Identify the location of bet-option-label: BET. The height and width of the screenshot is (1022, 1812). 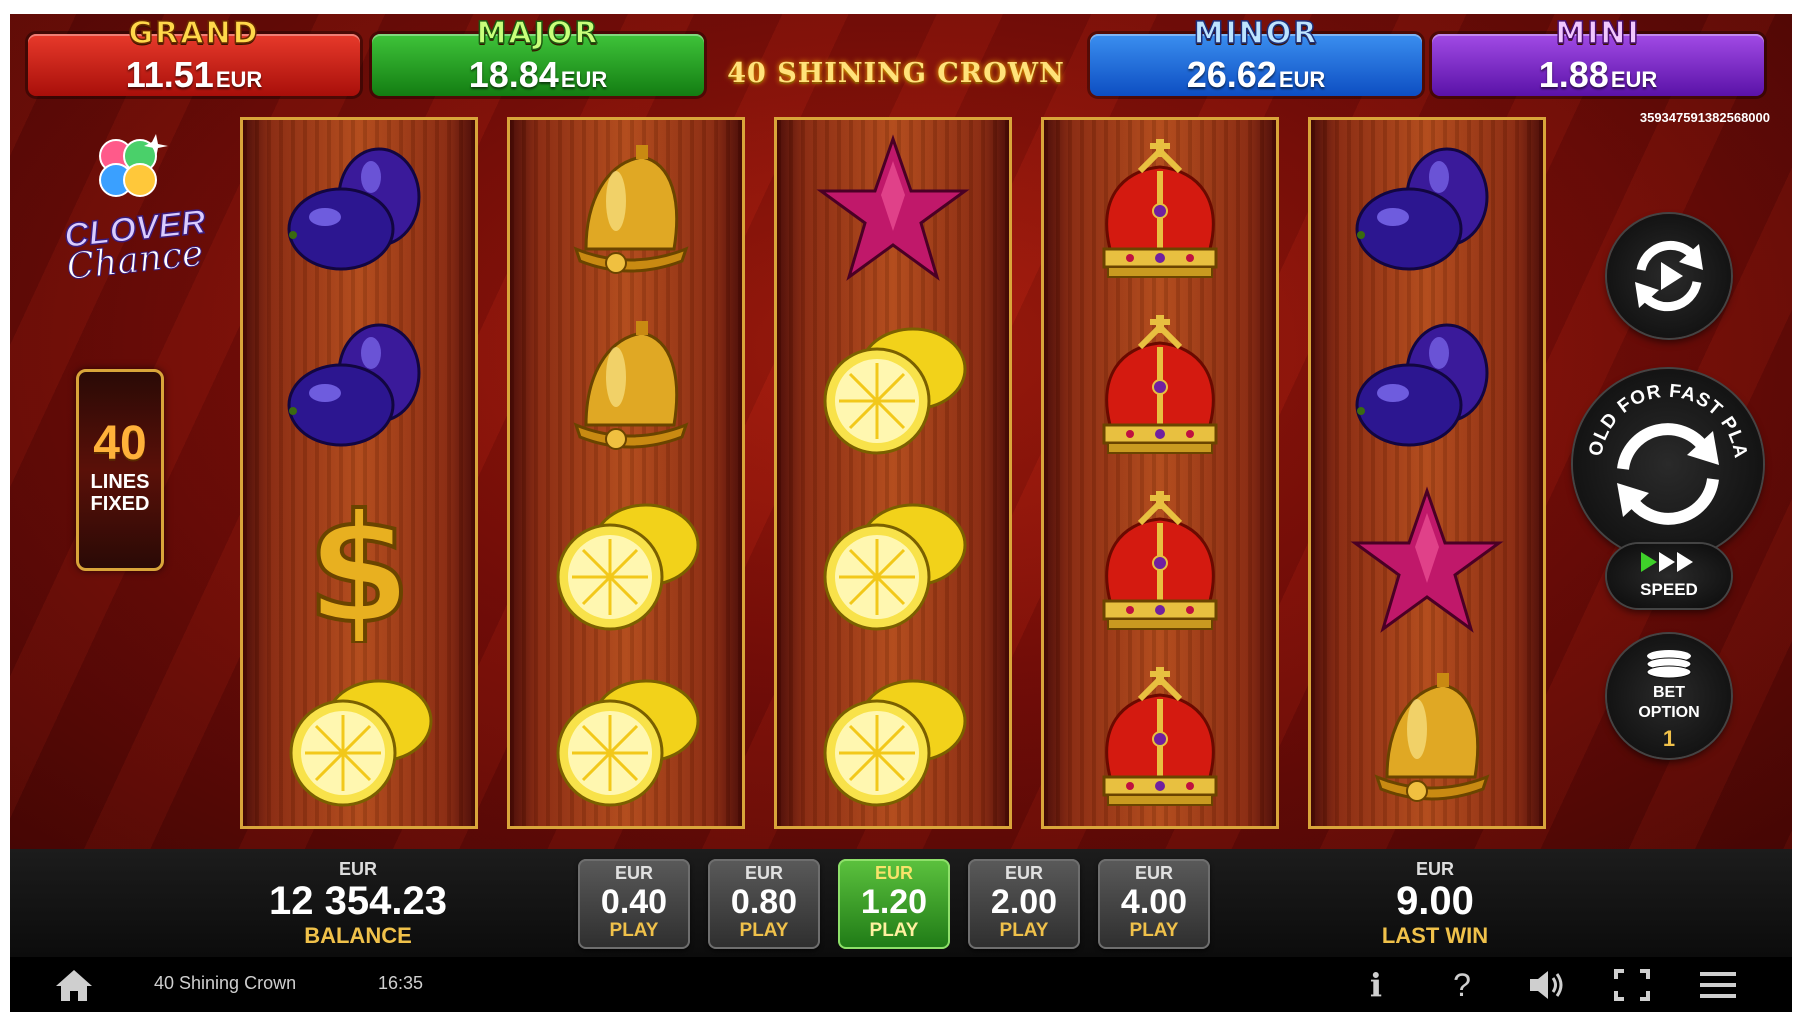
(1669, 692).